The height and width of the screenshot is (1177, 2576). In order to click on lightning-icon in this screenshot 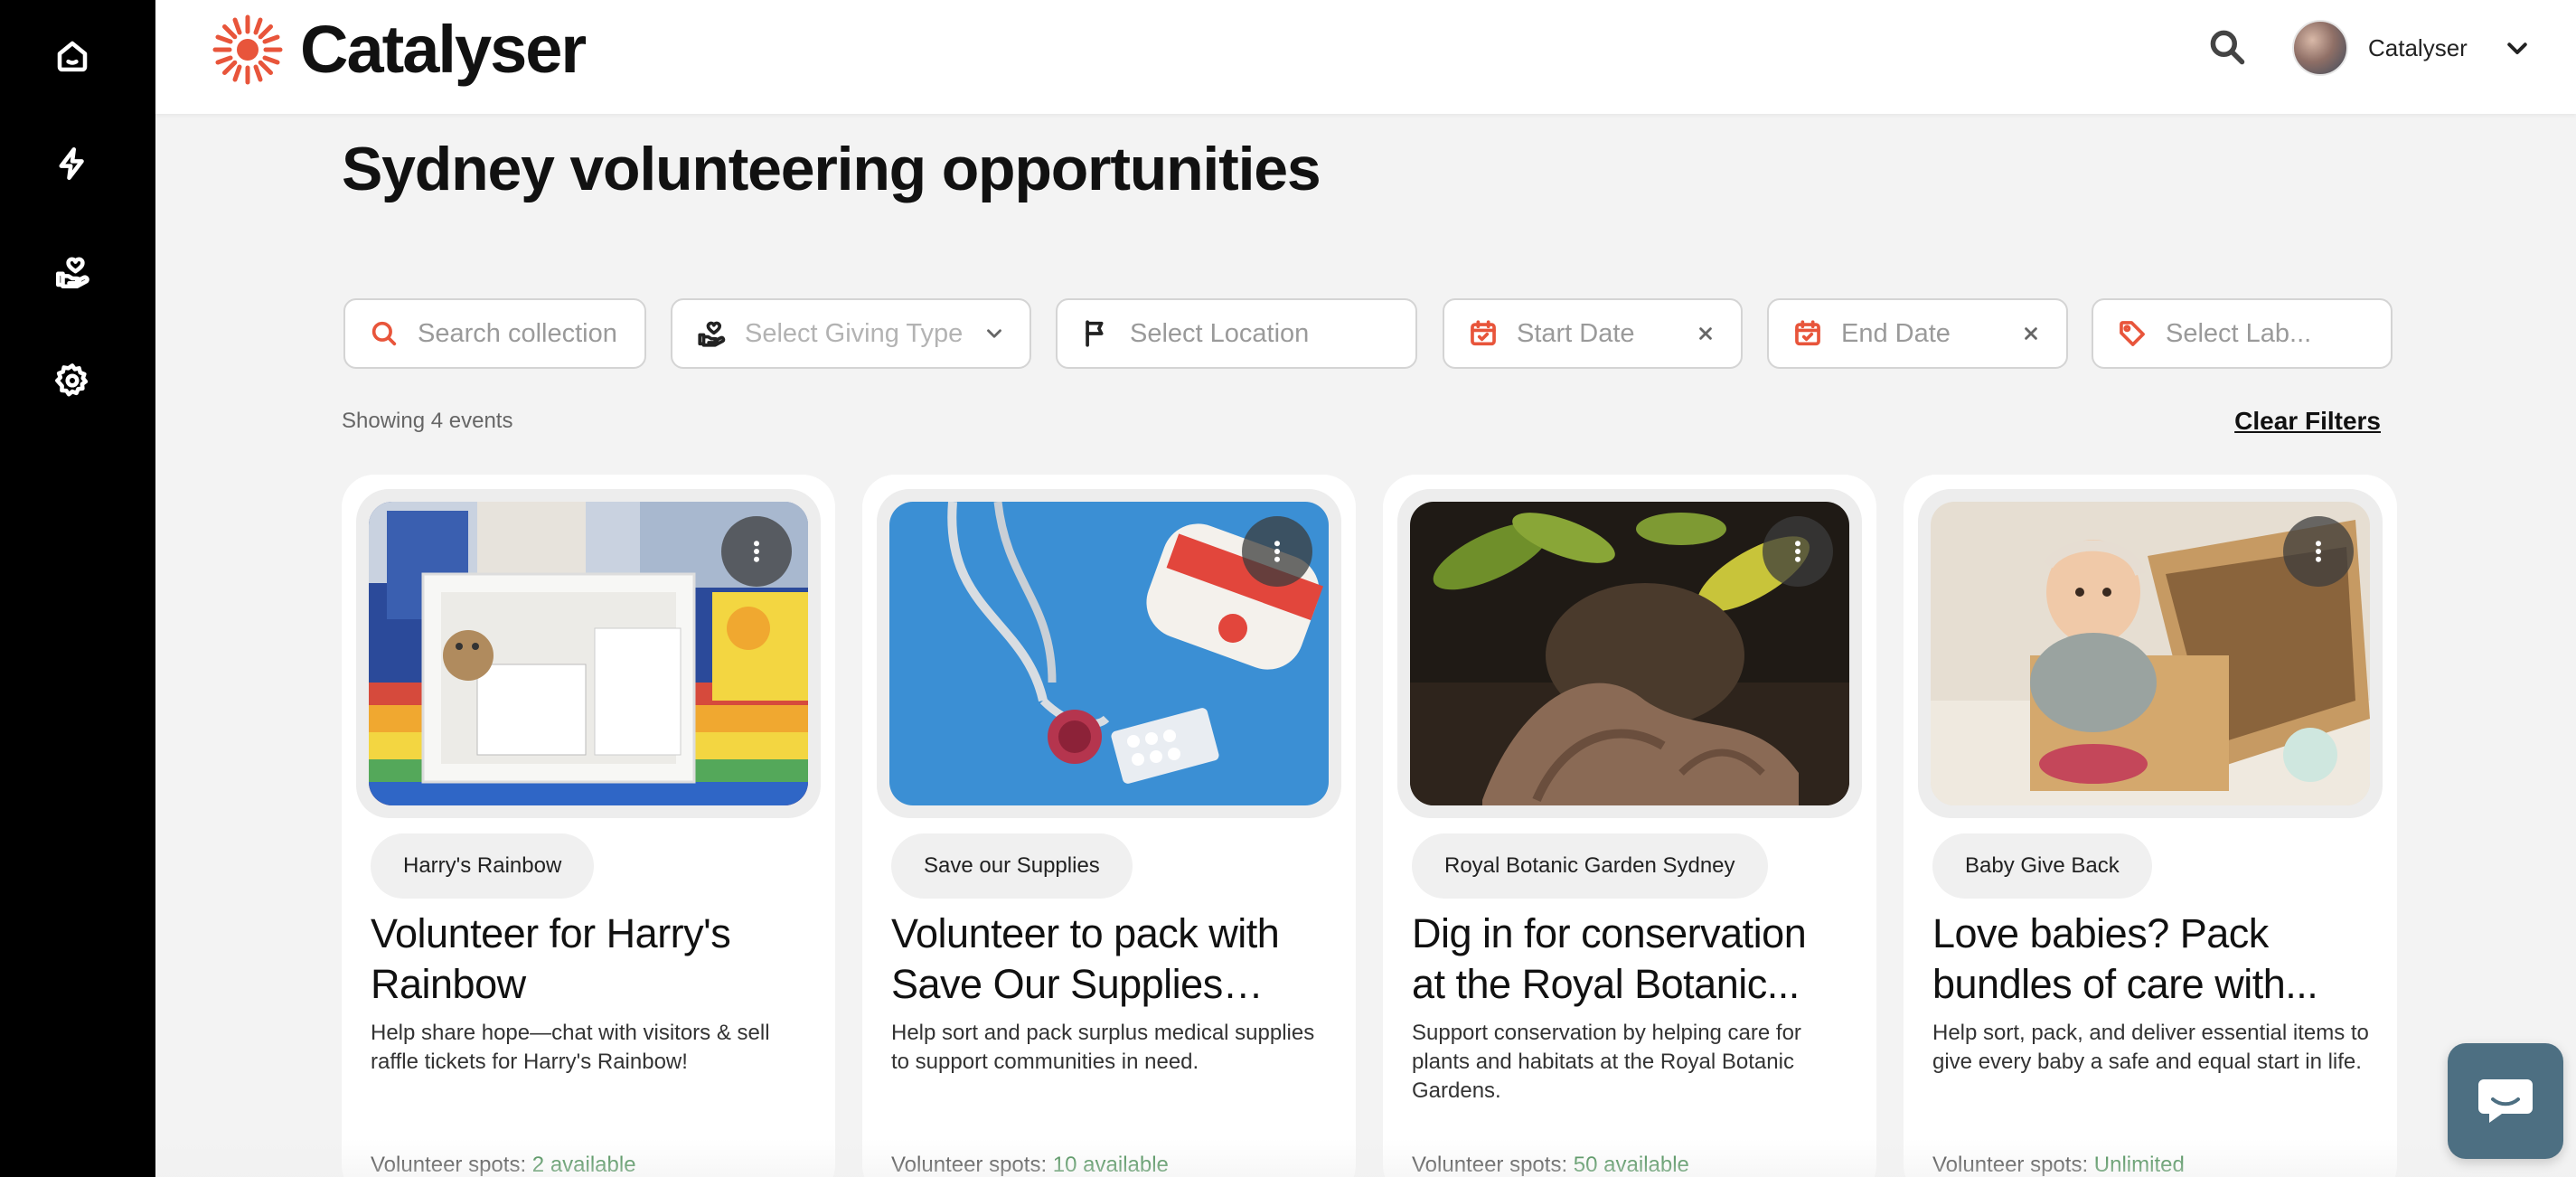, I will do `click(73, 163)`.